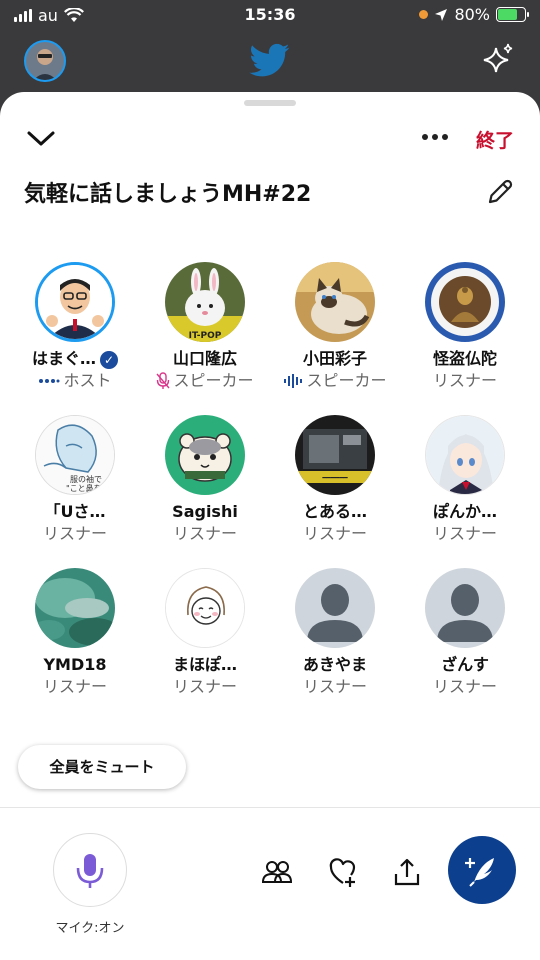 This screenshot has height=960, width=540. What do you see at coordinates (335, 455) in the screenshot?
I see `avatar: ━━━━━━` at bounding box center [335, 455].